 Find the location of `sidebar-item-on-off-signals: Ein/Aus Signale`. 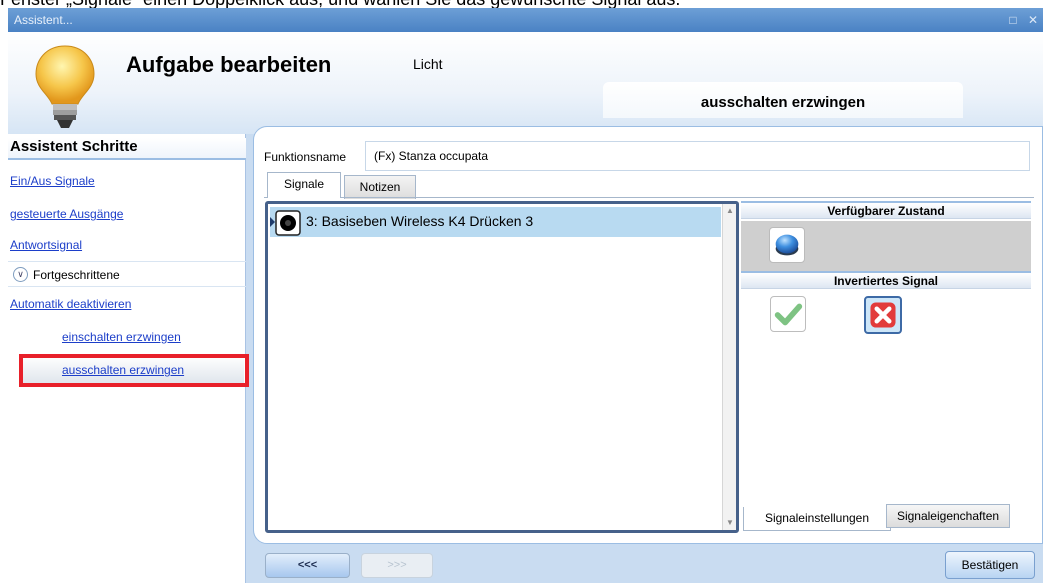

sidebar-item-on-off-signals: Ein/Aus Signale is located at coordinates (52, 181).